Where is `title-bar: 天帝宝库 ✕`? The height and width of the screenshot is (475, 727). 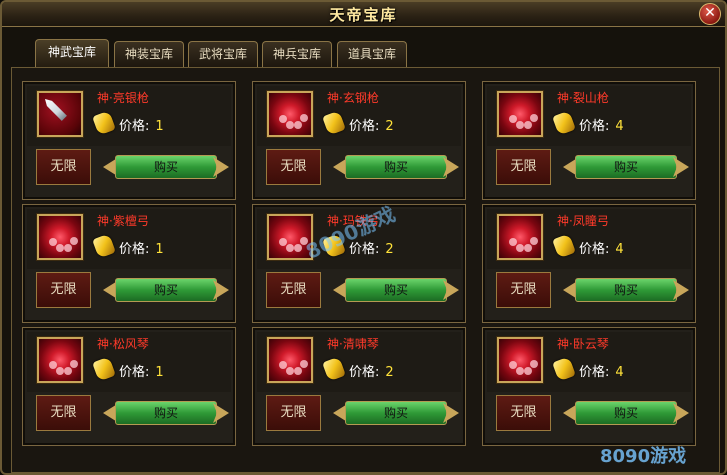 title-bar: 天帝宝库 ✕ is located at coordinates (363, 14).